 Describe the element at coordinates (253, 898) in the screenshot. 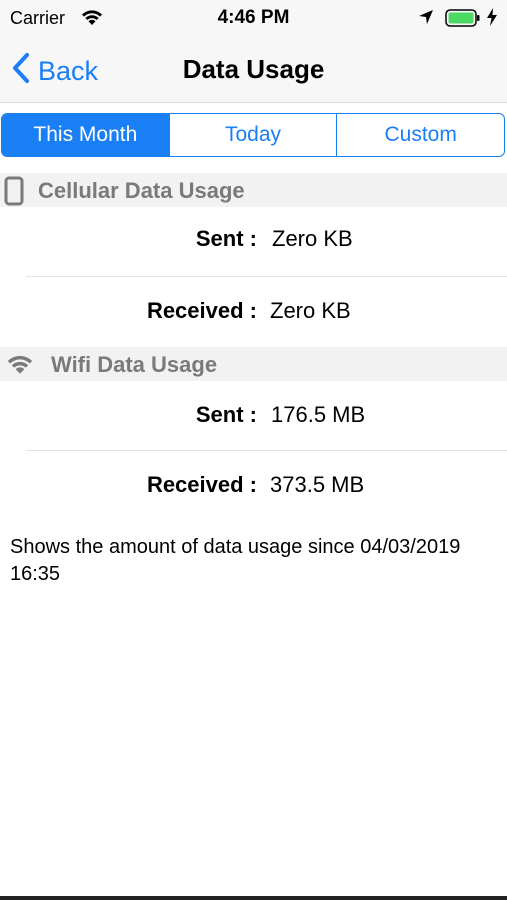

I see `bottom-edge` at that location.